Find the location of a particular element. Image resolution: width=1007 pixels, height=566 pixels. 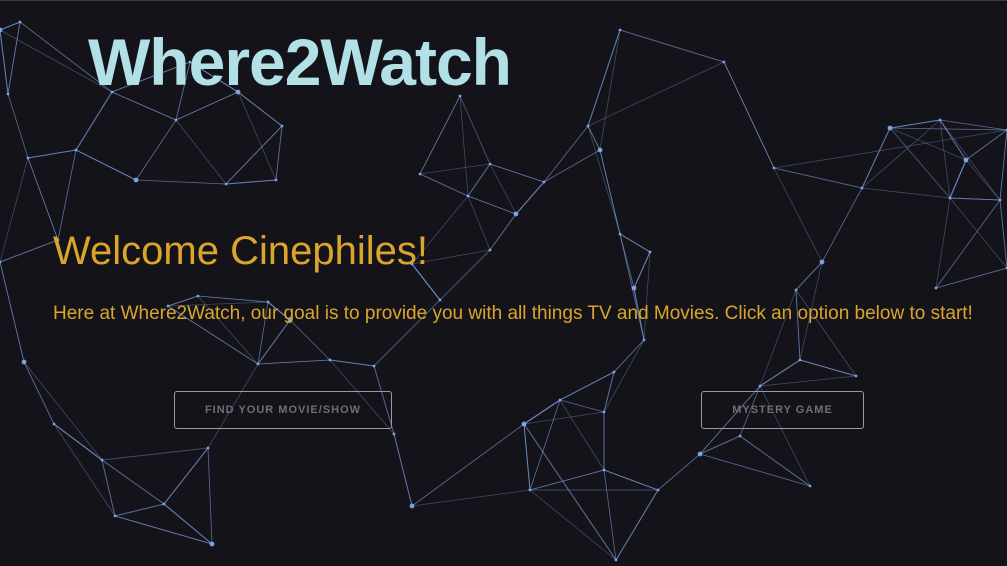

welcome-heading: Welcome Cinephiles! is located at coordinates (240, 251).